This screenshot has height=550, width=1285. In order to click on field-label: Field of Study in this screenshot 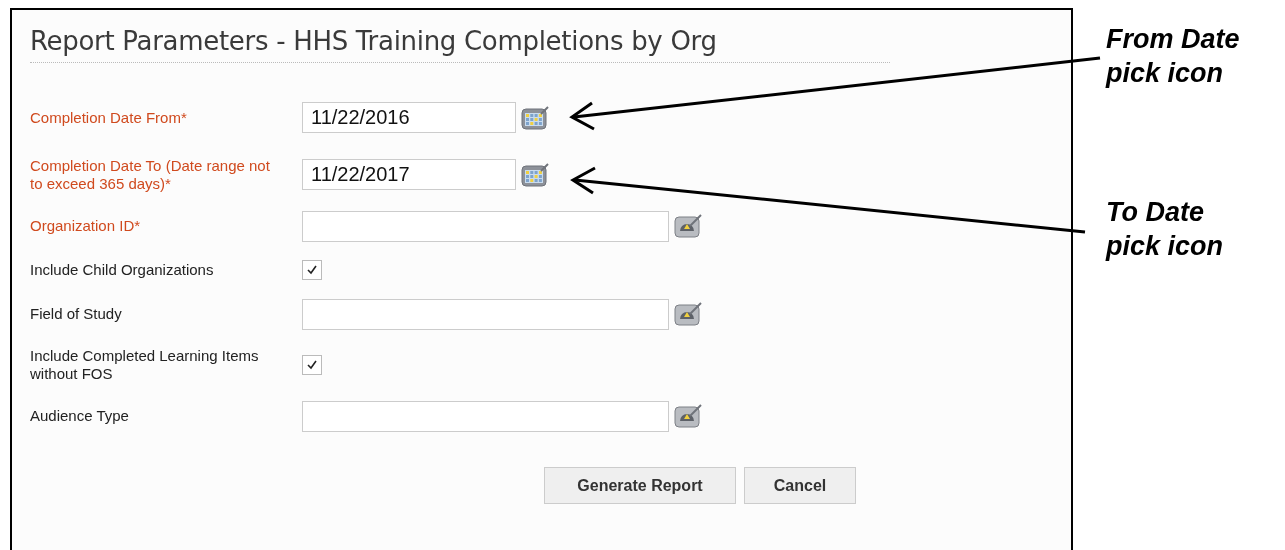, I will do `click(76, 314)`.